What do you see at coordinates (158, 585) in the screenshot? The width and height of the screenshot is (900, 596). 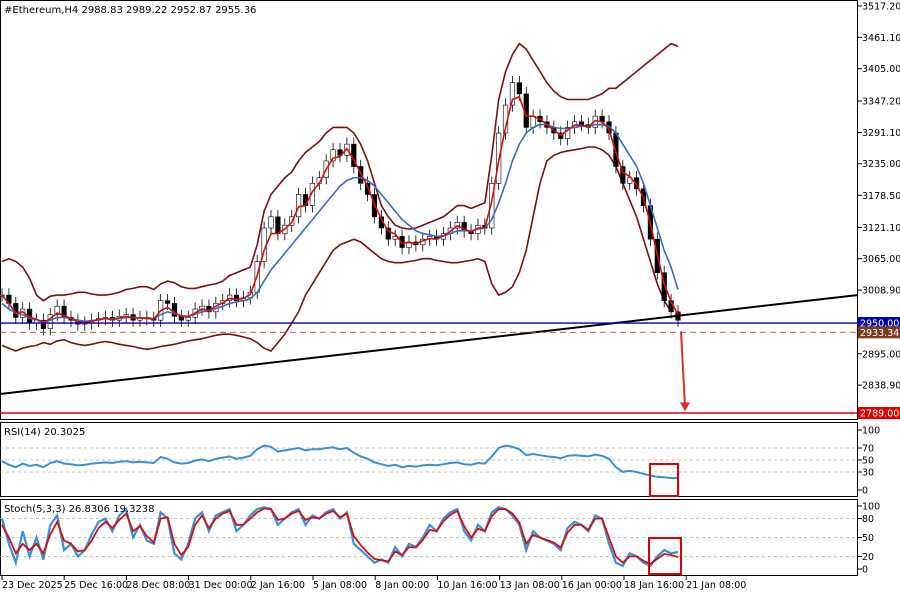 I see `time-tick-label: 28 Dec 08:00` at bounding box center [158, 585].